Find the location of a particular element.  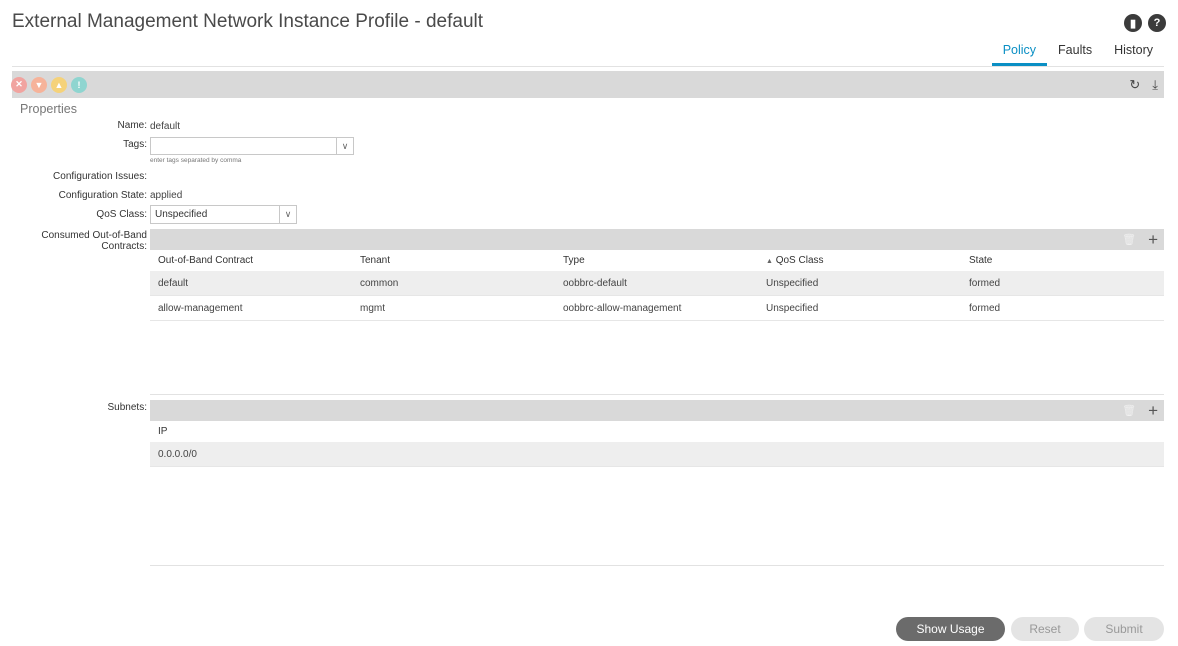

tab-faults: Faults is located at coordinates (1075, 54).